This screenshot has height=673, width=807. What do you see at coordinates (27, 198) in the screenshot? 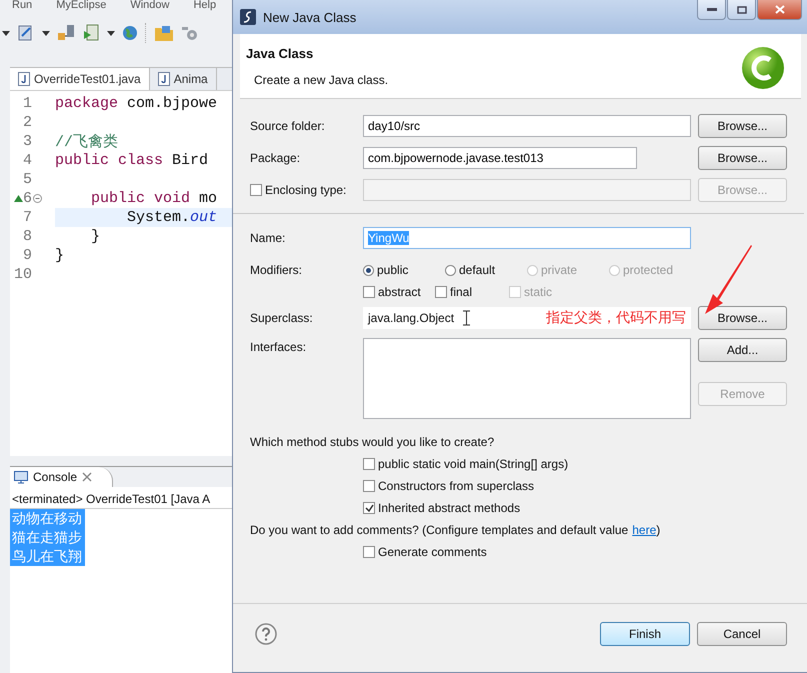
I see `line-number: 6` at bounding box center [27, 198].